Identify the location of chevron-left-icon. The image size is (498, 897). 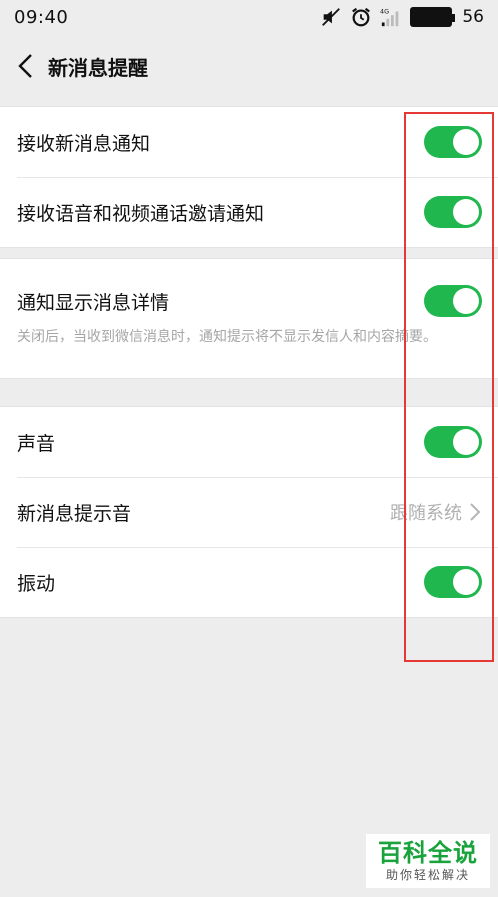
(25, 66).